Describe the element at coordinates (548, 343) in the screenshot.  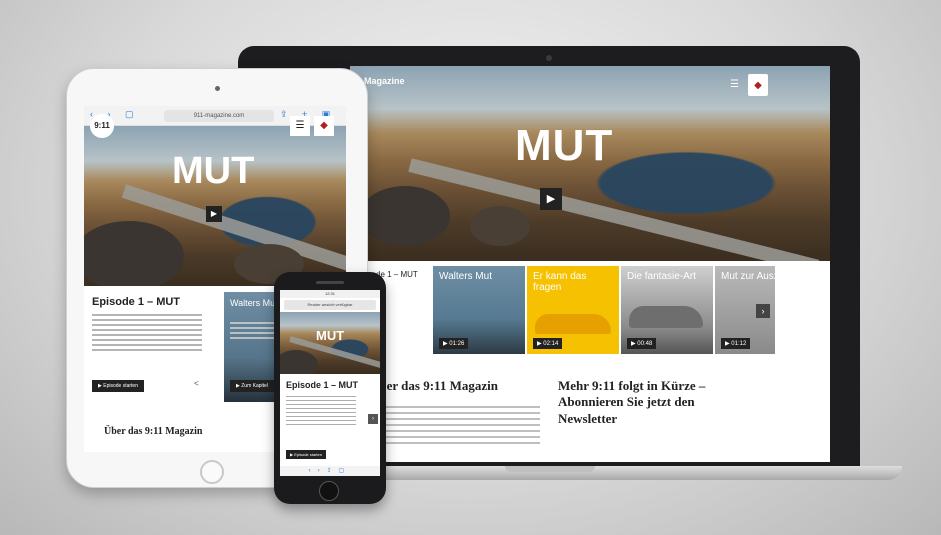
I see `card-duration: ▶ 02:14` at that location.